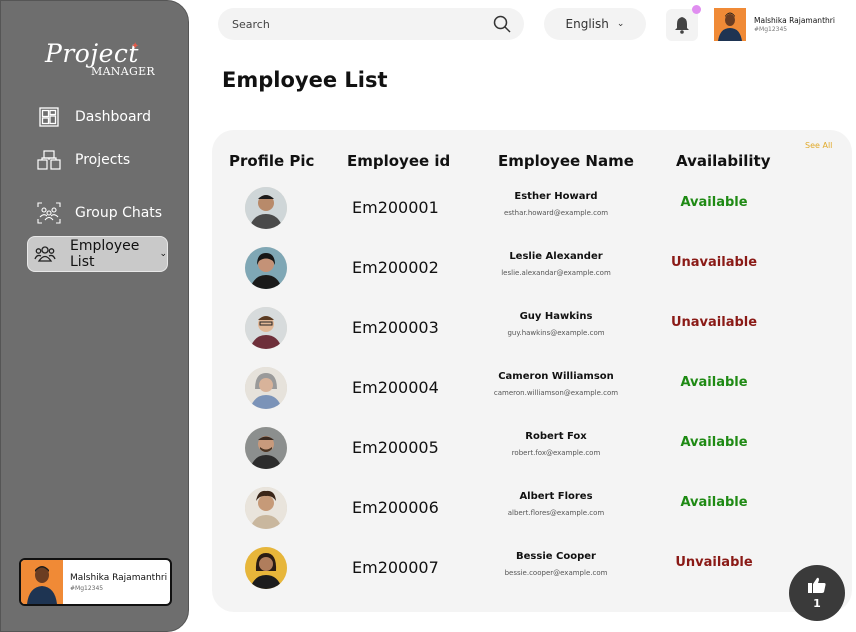  Describe the element at coordinates (587, 24) in the screenshot. I see `language-label: English` at that location.